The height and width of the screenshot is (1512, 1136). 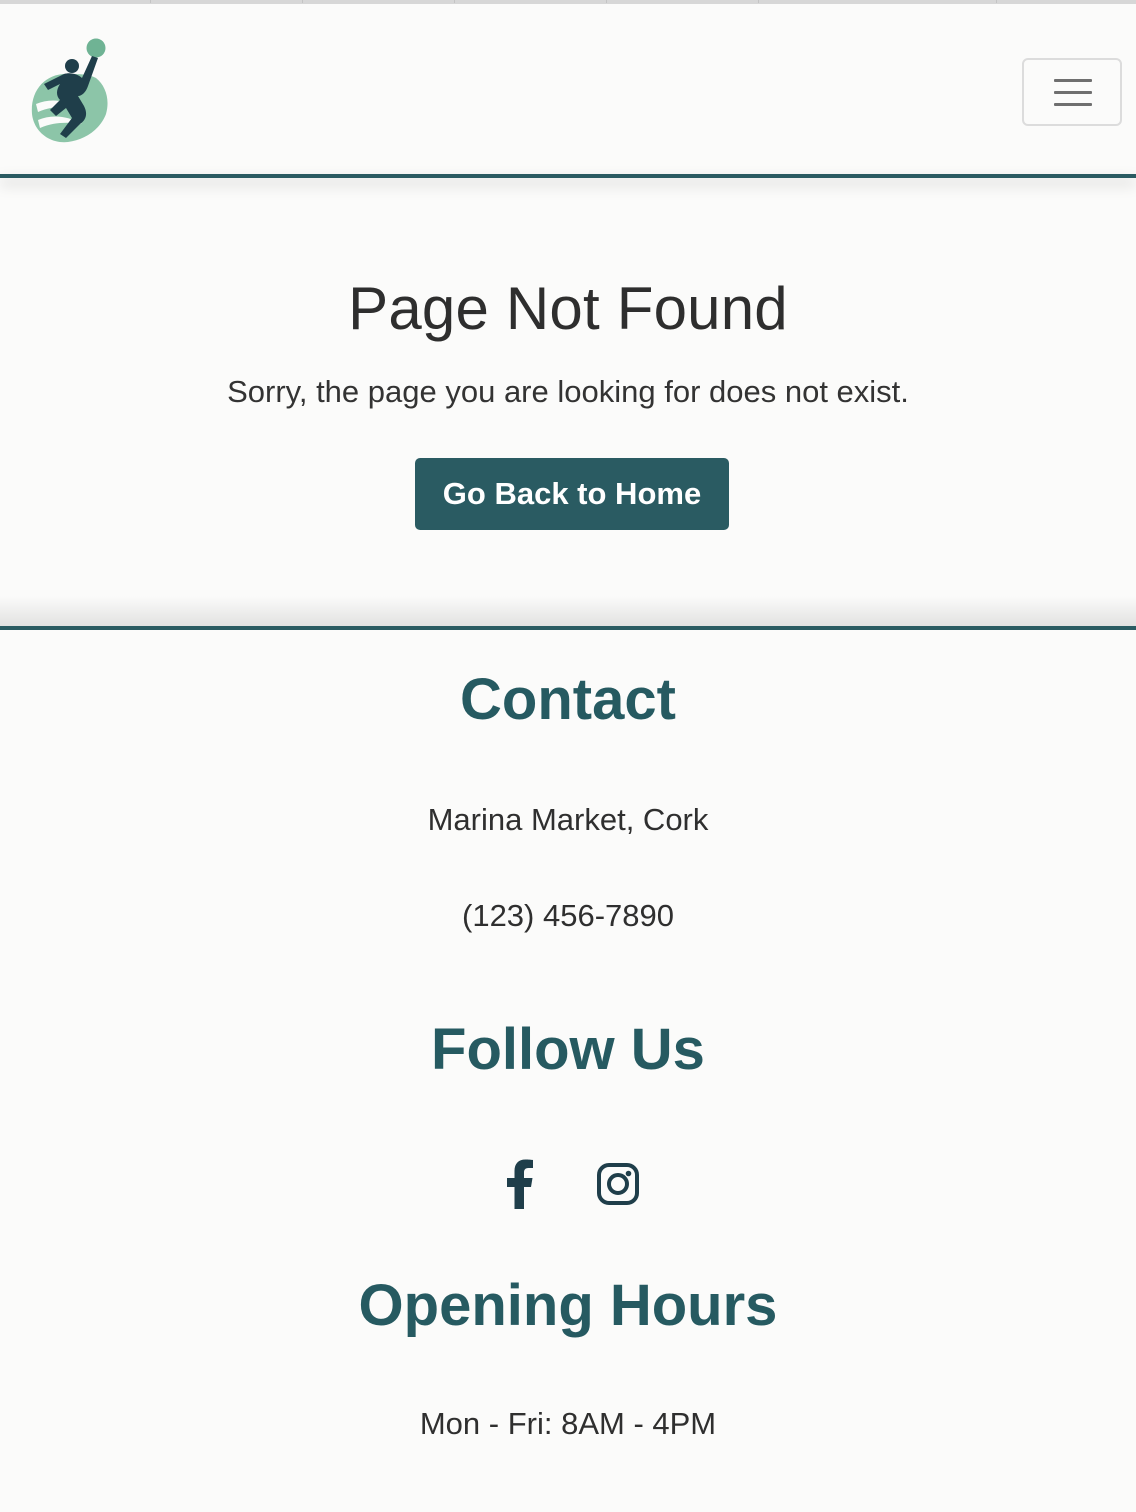 What do you see at coordinates (568, 1049) in the screenshot?
I see `follow-us-heading: Follow Us` at bounding box center [568, 1049].